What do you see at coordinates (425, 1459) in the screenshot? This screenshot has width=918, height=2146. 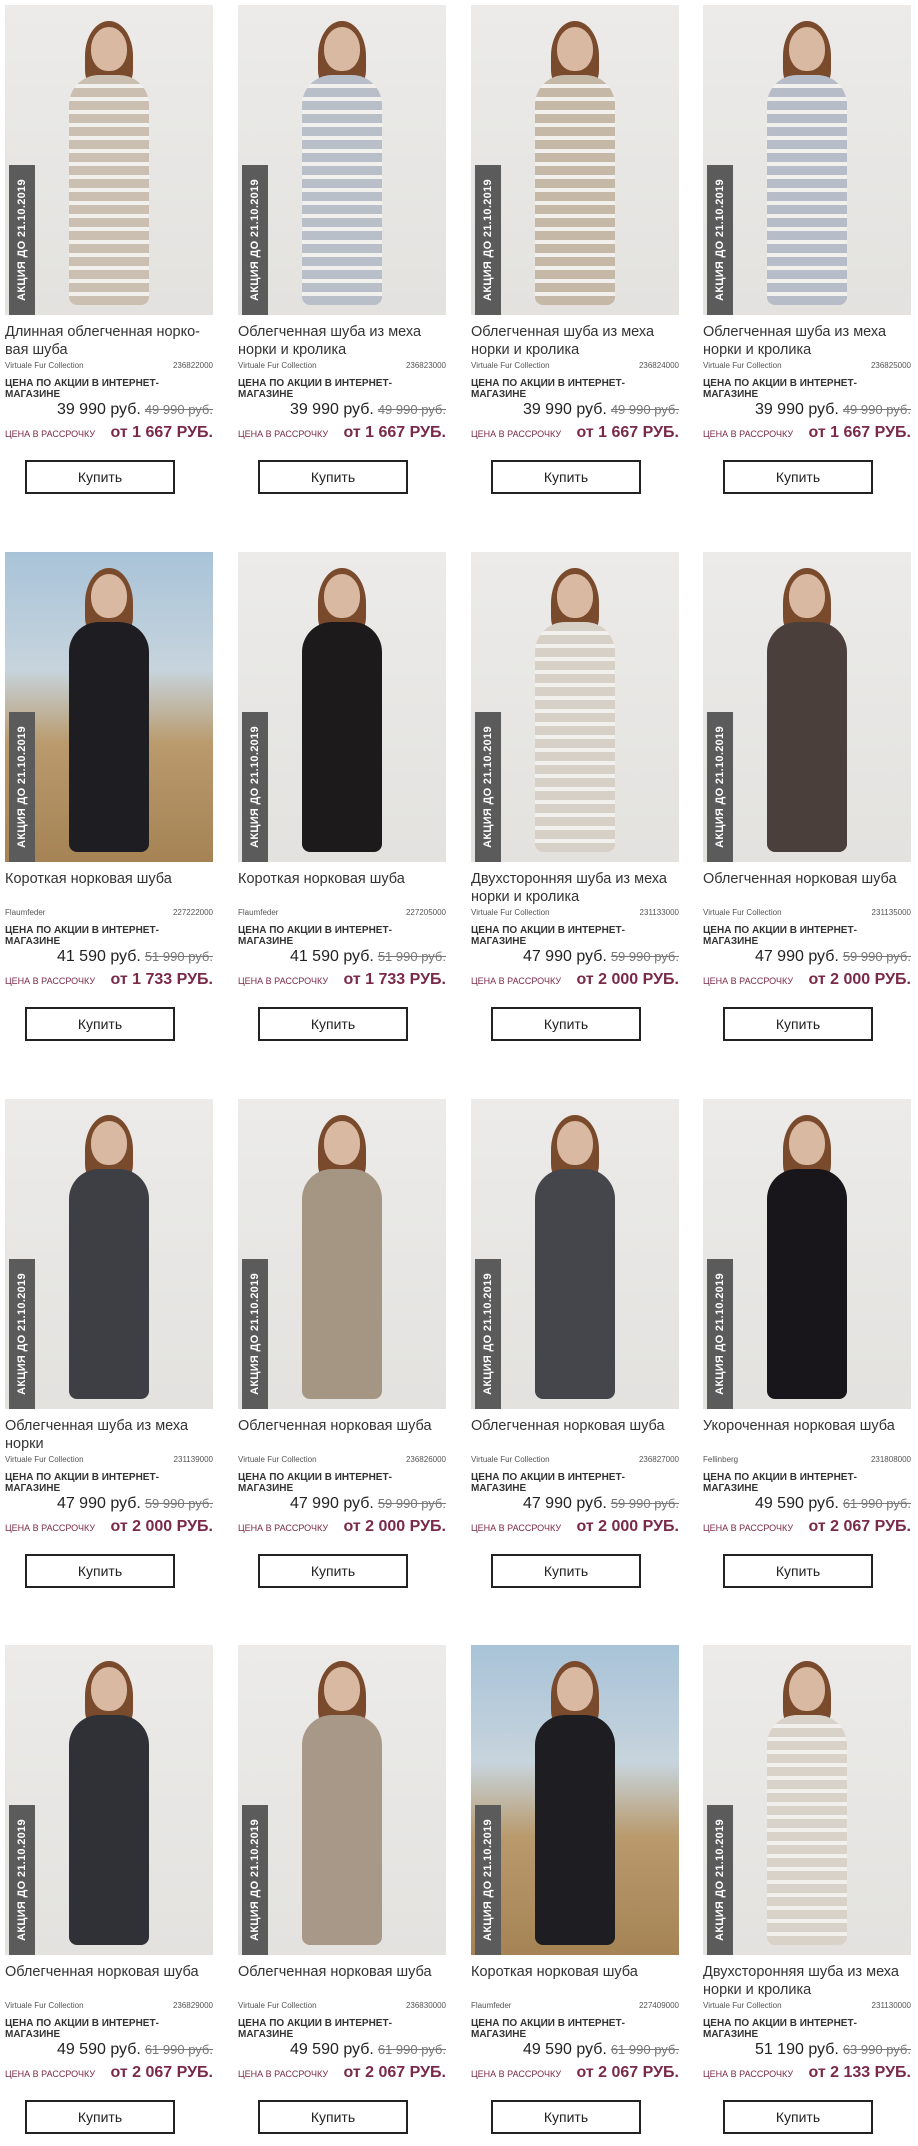 I see `sku: 236826000` at bounding box center [425, 1459].